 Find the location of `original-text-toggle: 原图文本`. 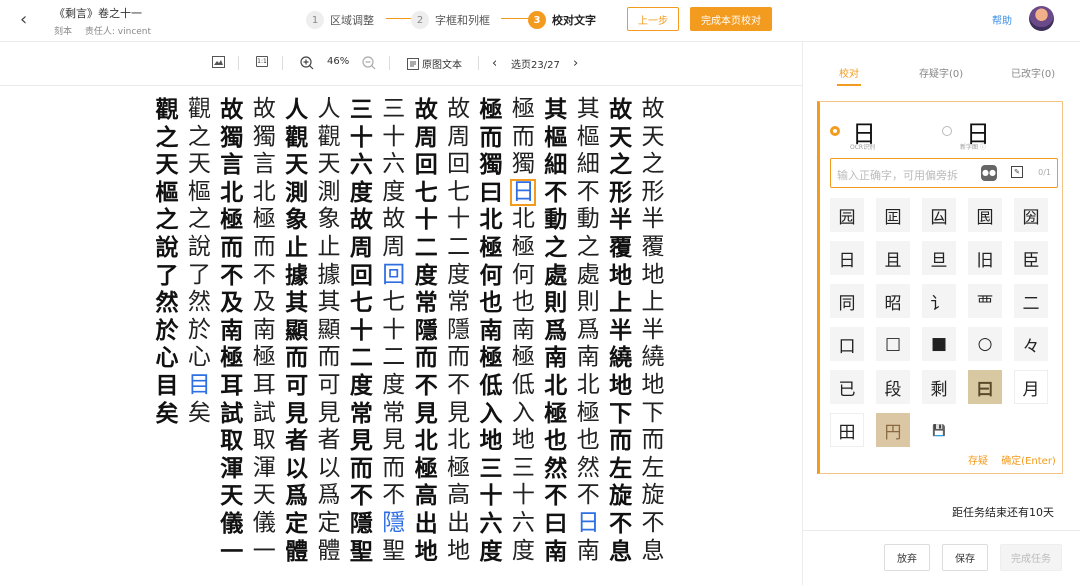

original-text-toggle: 原图文本 is located at coordinates (434, 63).